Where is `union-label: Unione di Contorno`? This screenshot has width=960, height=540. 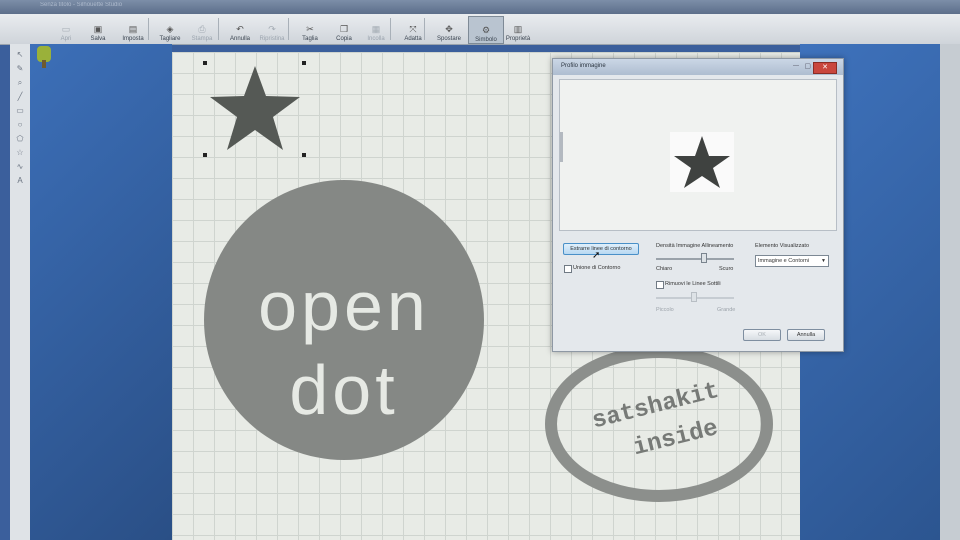 union-label: Unione di Contorno is located at coordinates (597, 268).